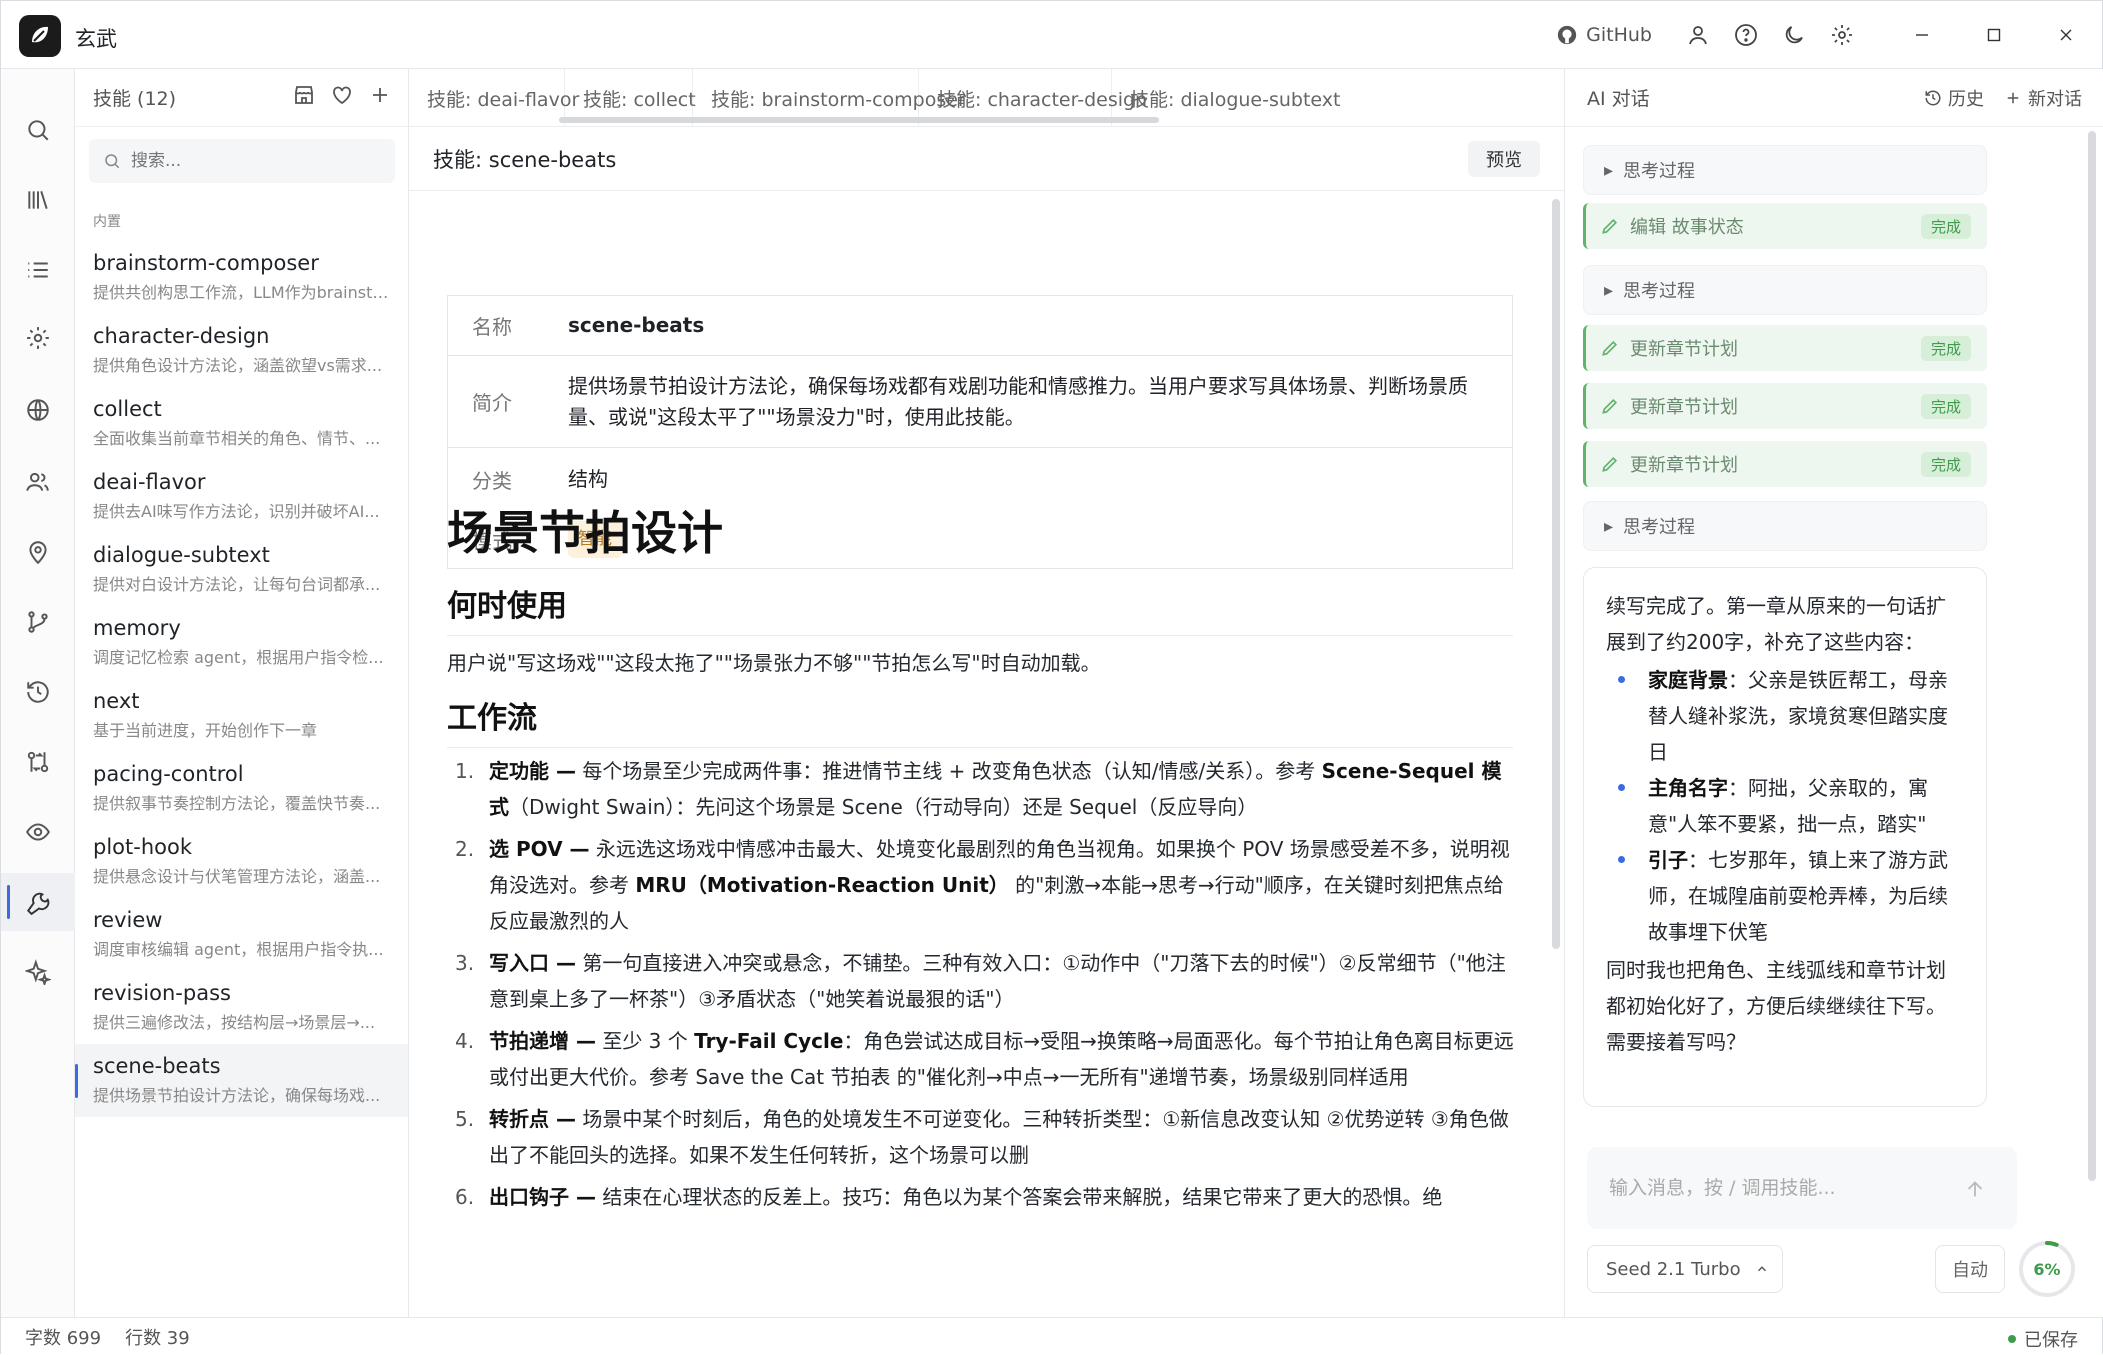 This screenshot has width=2103, height=1355. I want to click on skill-name: revision-pass, so click(162, 993).